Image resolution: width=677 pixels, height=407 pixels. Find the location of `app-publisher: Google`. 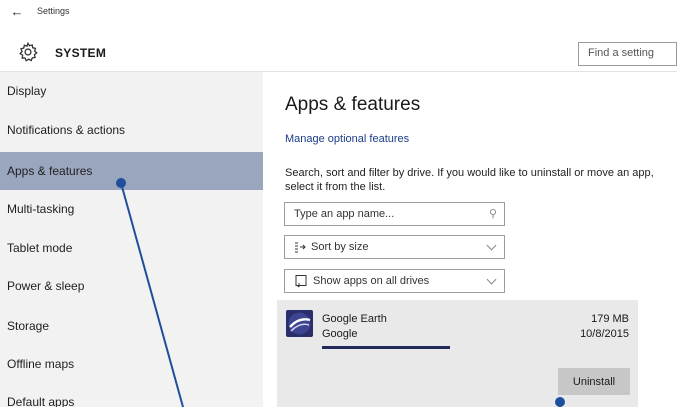

app-publisher: Google is located at coordinates (340, 334).